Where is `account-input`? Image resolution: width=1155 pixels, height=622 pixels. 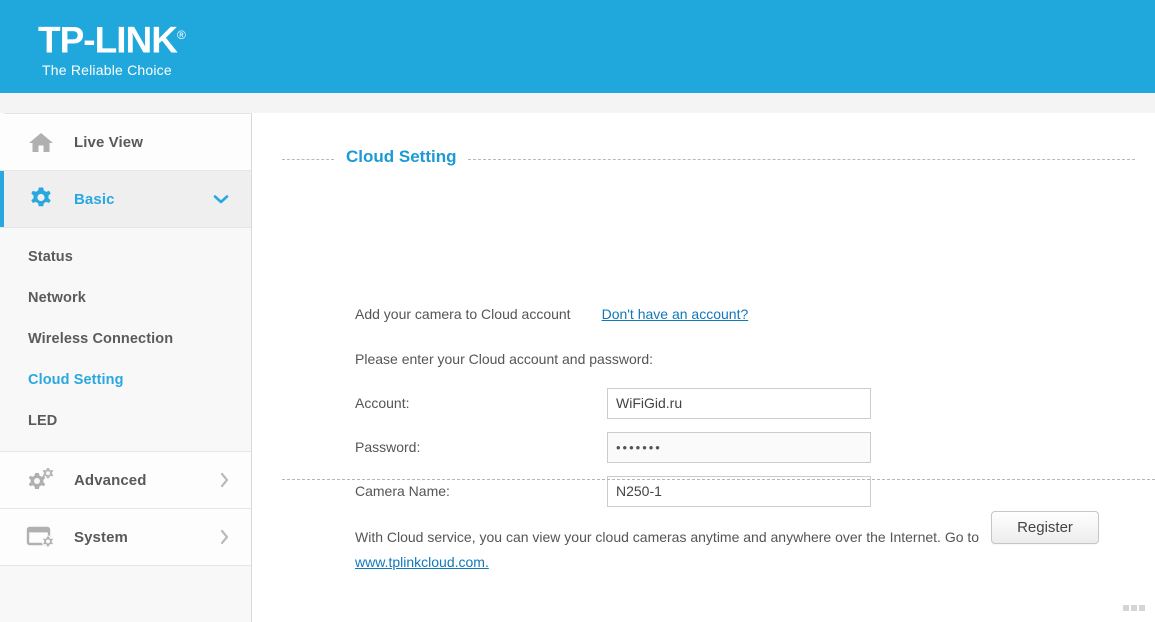
account-input is located at coordinates (739, 403).